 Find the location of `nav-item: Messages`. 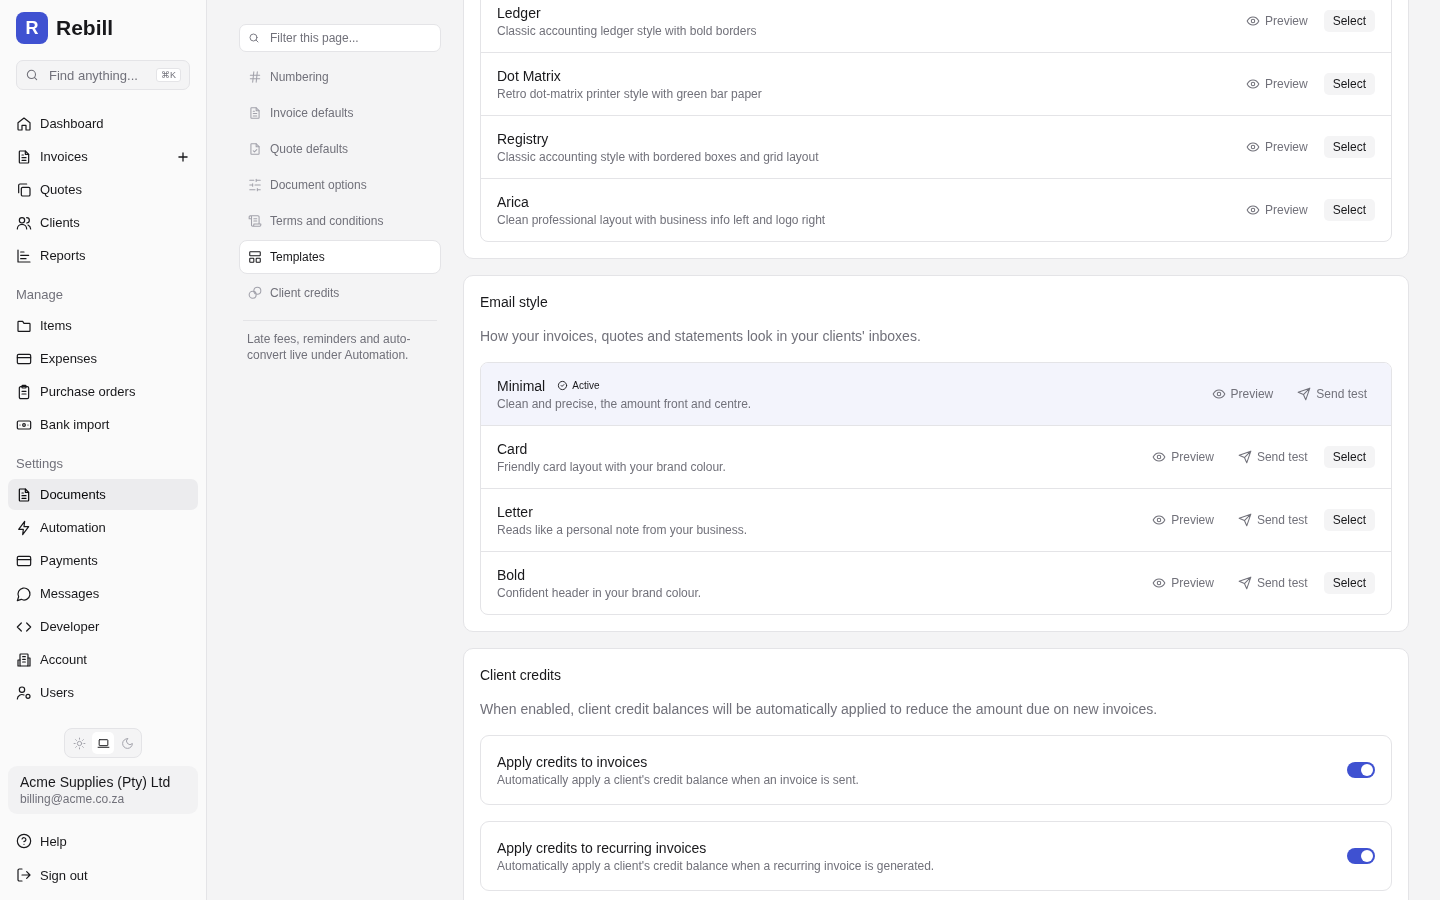

nav-item: Messages is located at coordinates (103, 593).